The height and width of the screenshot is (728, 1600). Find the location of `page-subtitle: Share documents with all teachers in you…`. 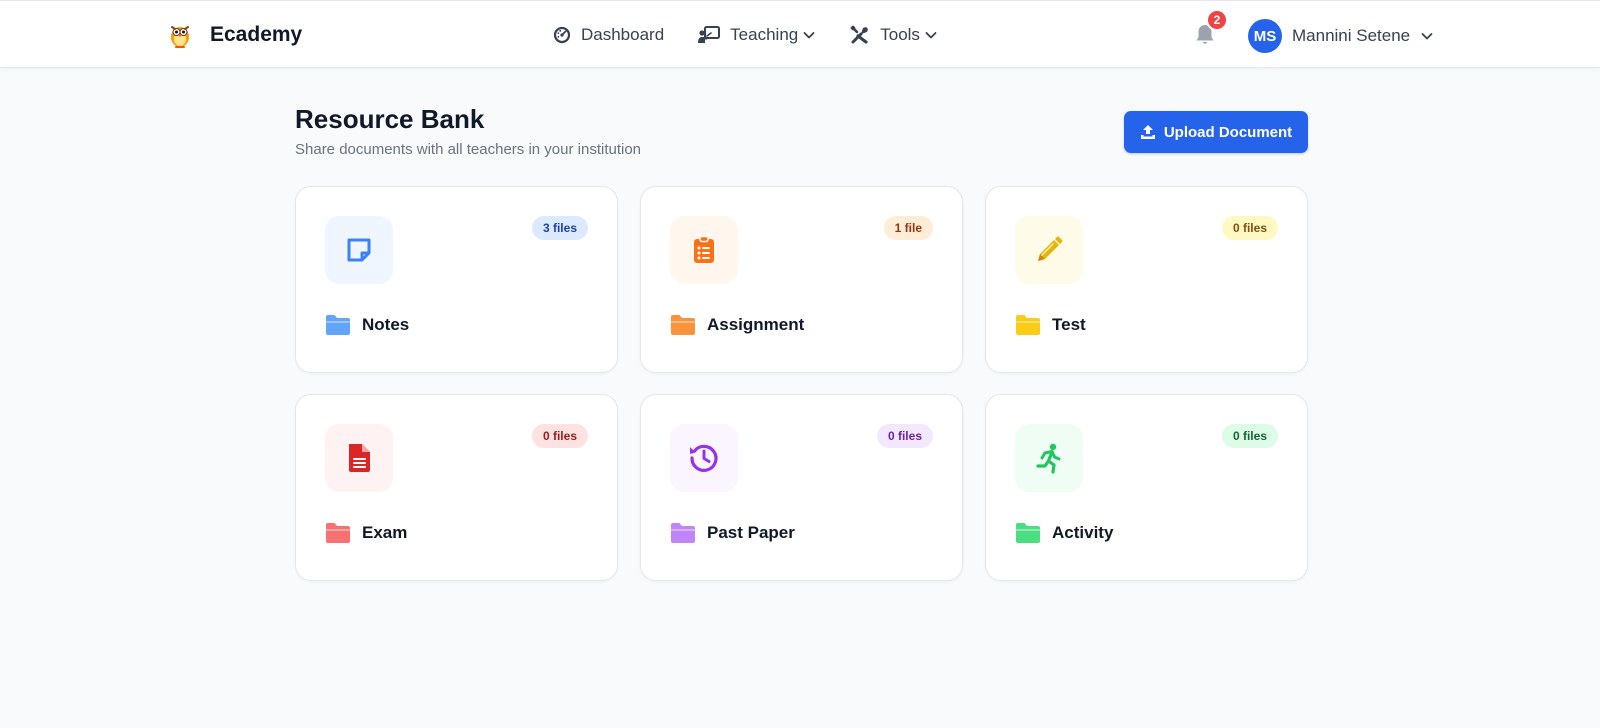

page-subtitle: Share documents with all teachers in you… is located at coordinates (468, 149).